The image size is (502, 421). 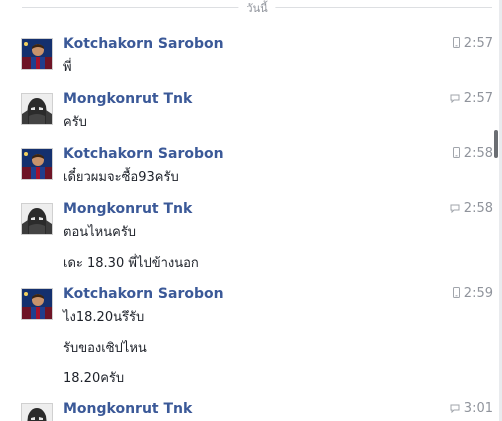 What do you see at coordinates (75, 122) in the screenshot?
I see `message-text: ครับ` at bounding box center [75, 122].